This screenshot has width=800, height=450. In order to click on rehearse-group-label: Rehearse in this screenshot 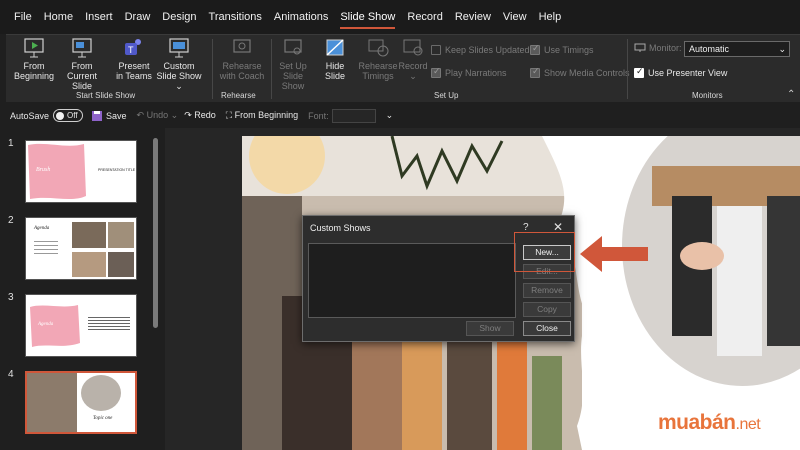, I will do `click(238, 95)`.